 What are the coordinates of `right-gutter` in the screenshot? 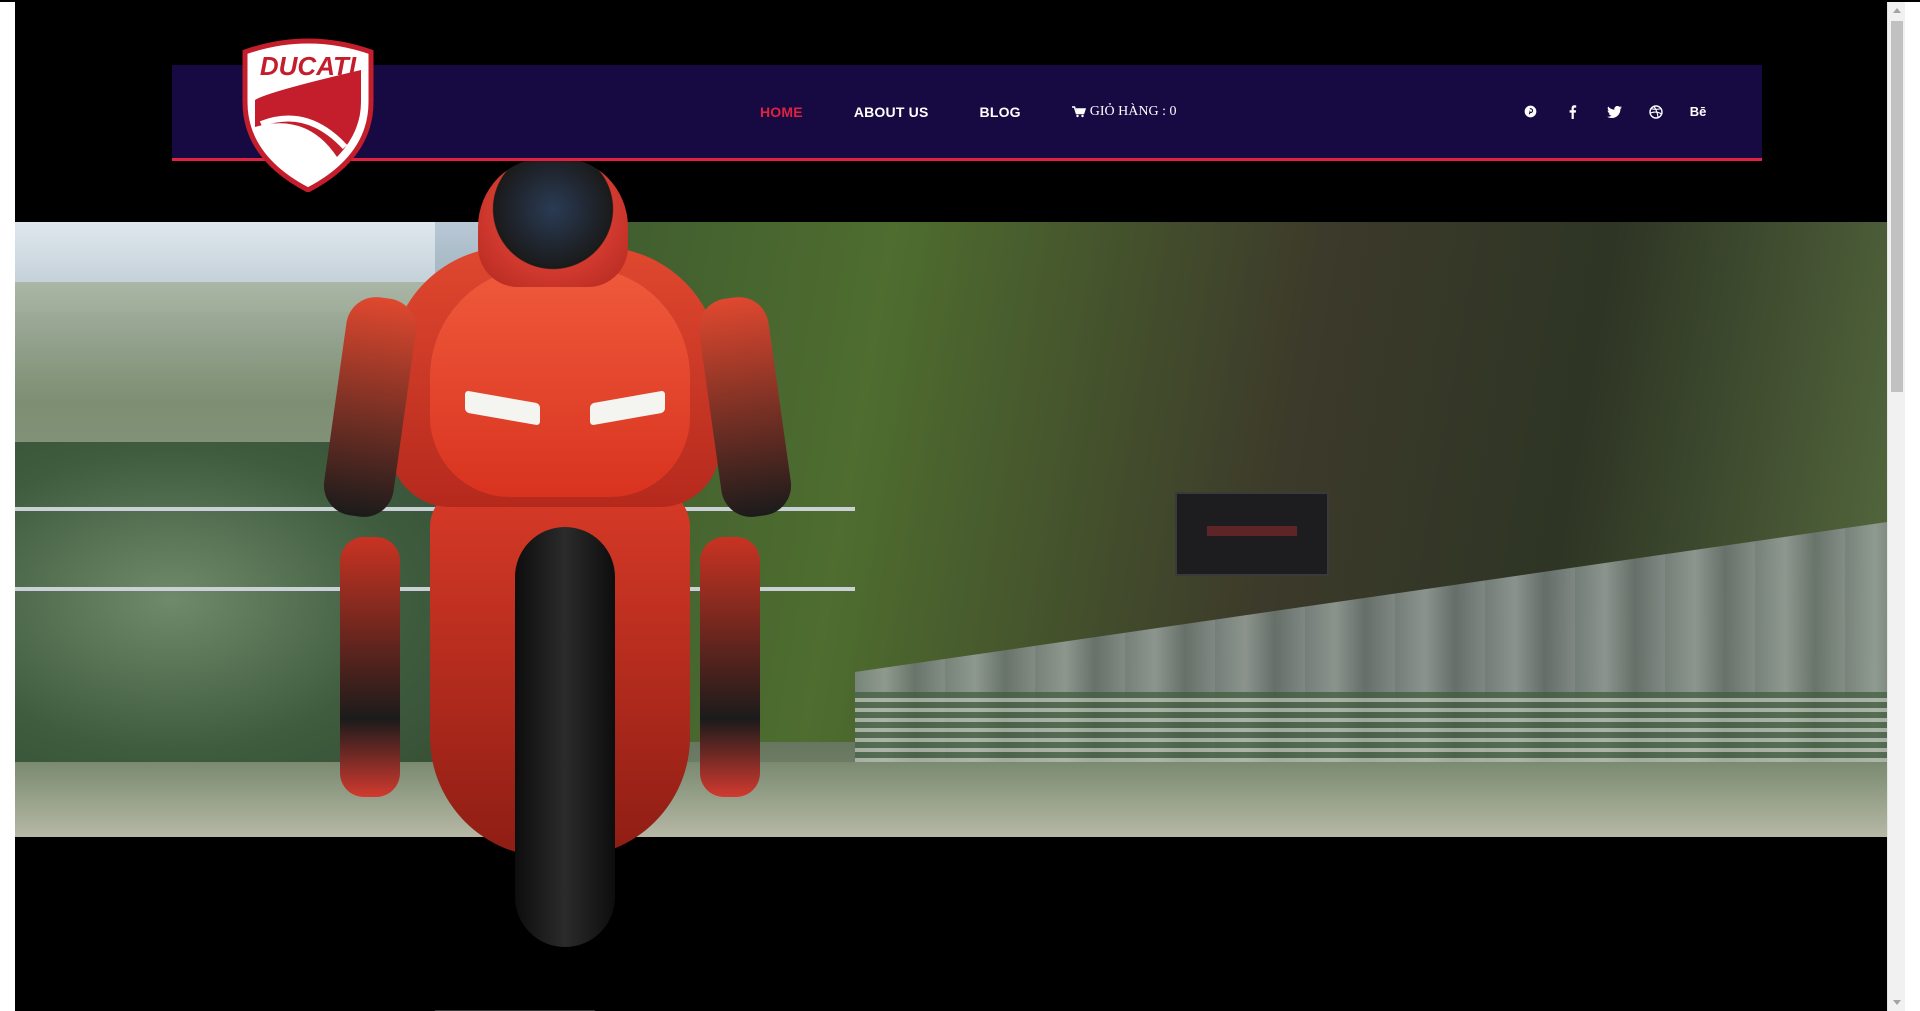 It's located at (1912, 506).